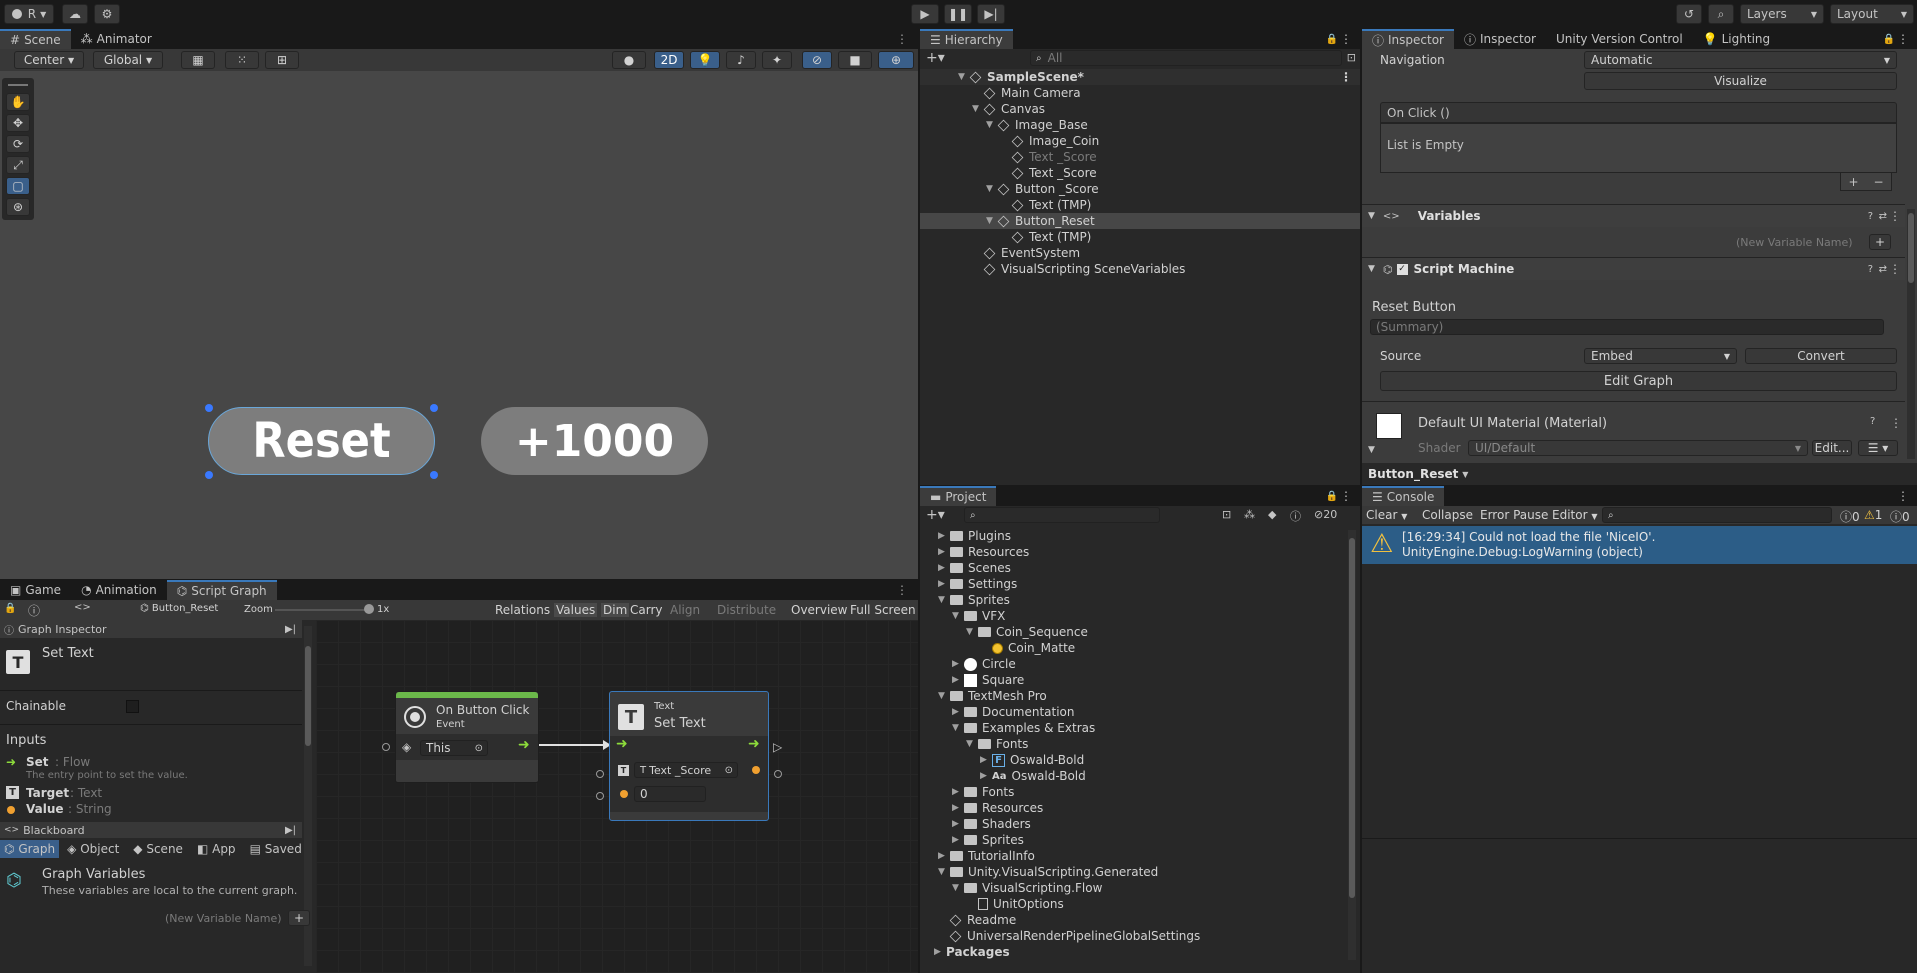 This screenshot has height=973, width=1917. Describe the element at coordinates (1736, 39) in the screenshot. I see `tab-lighting: 💡 Lighting` at that location.